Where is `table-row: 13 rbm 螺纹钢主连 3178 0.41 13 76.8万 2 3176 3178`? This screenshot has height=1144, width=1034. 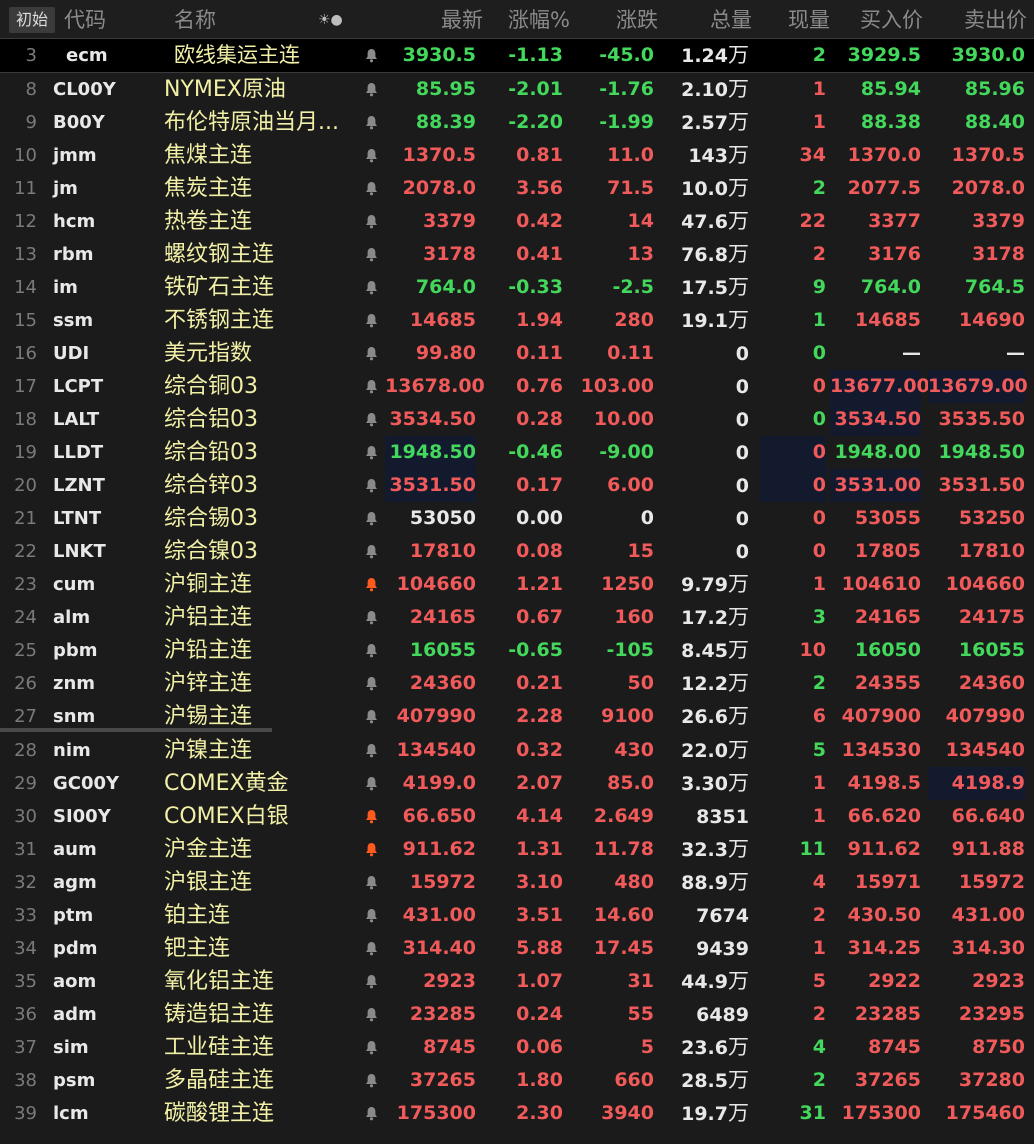 table-row: 13 rbm 螺纹钢主连 3178 0.41 13 76.8万 2 3176 3178 is located at coordinates (517, 254).